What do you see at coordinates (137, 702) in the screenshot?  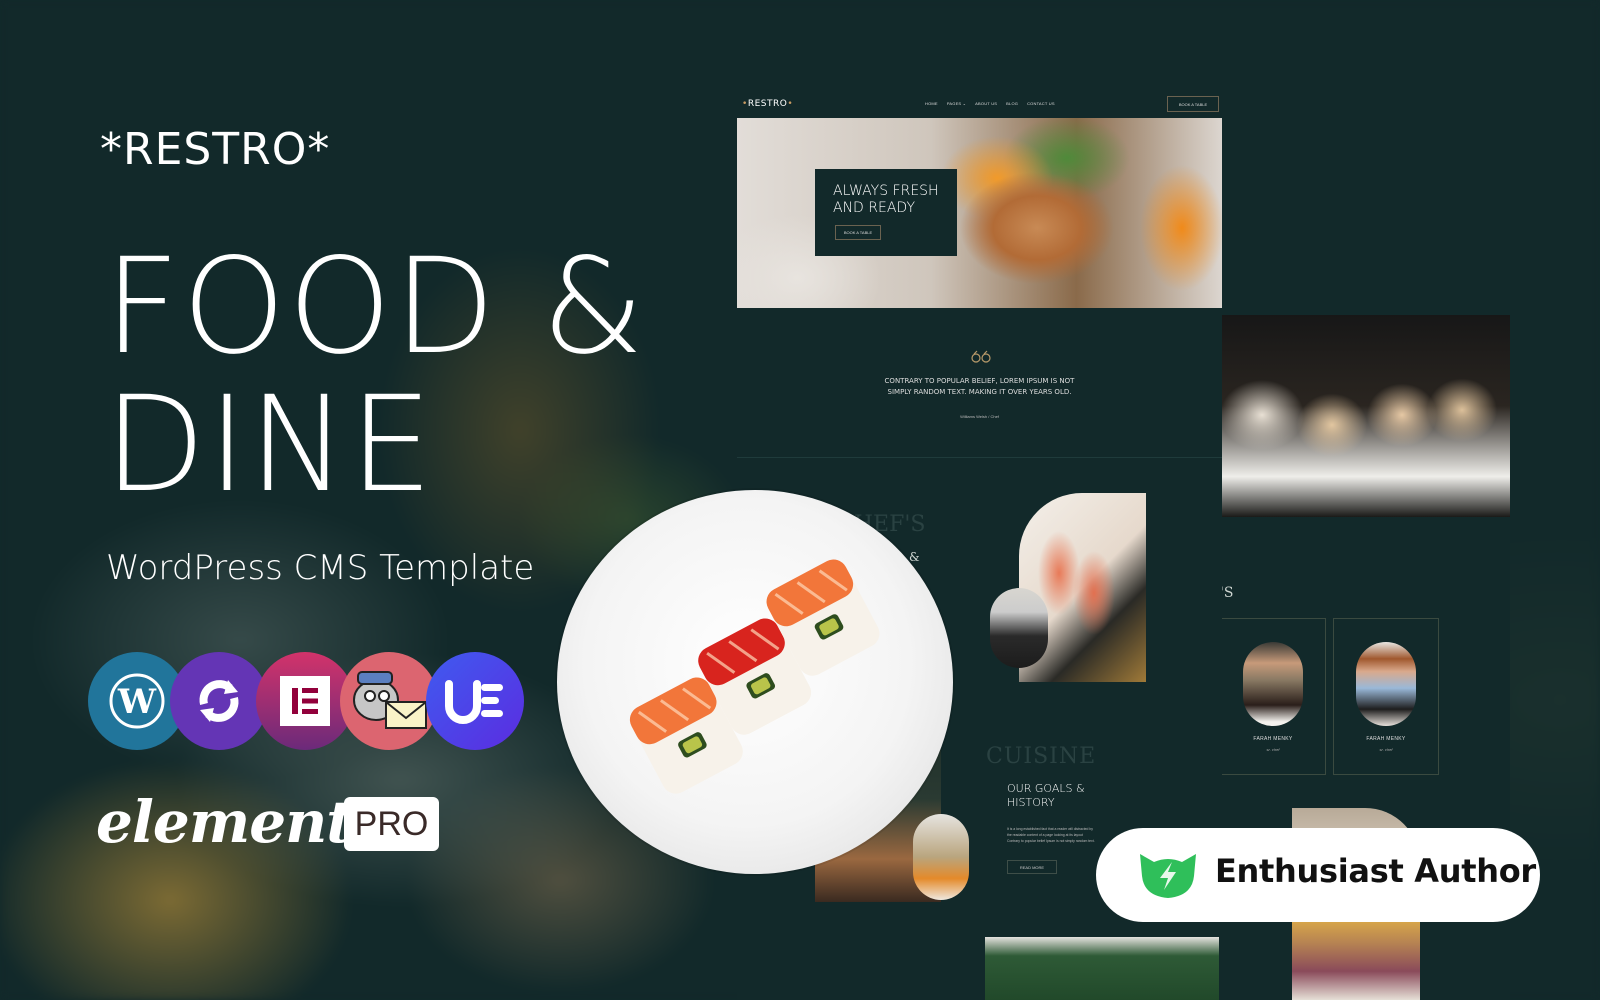 I see `svg-text: W` at bounding box center [137, 702].